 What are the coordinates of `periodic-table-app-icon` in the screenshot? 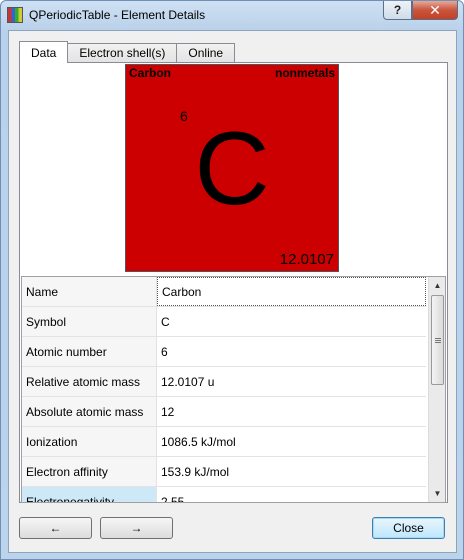 It's located at (15, 15).